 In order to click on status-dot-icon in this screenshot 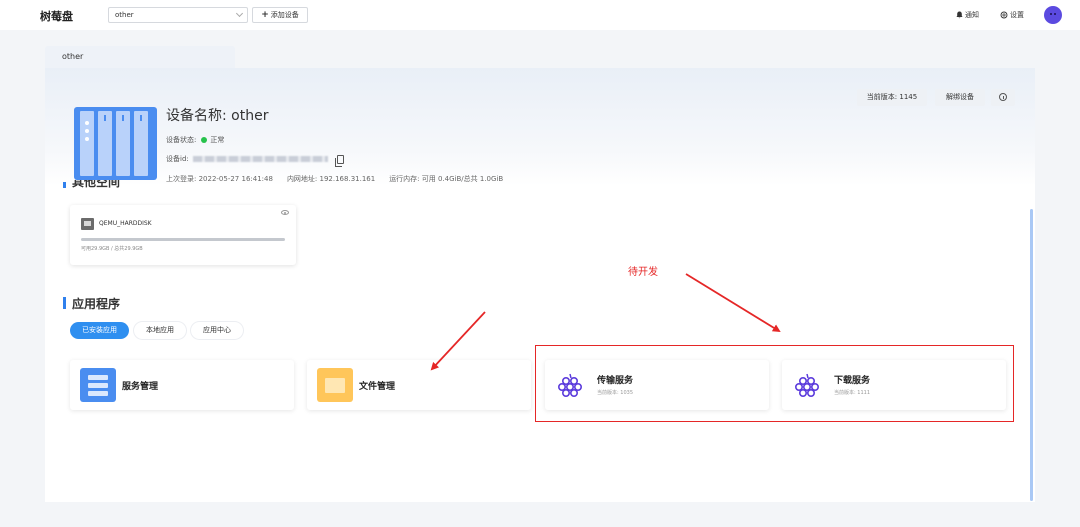, I will do `click(204, 140)`.